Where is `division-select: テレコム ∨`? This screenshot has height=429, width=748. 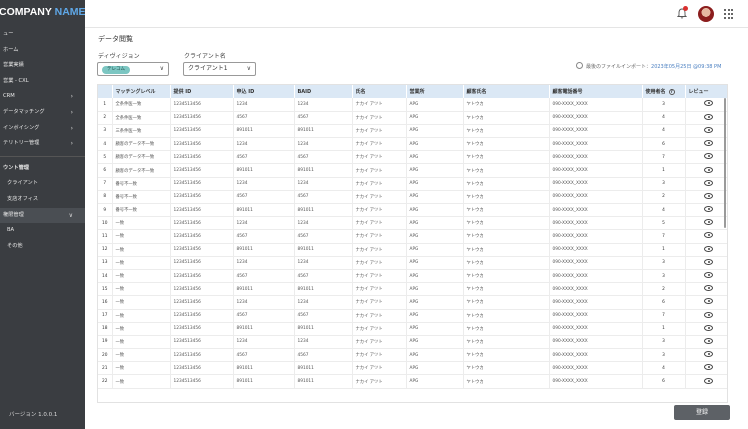 division-select: テレコム ∨ is located at coordinates (133, 69).